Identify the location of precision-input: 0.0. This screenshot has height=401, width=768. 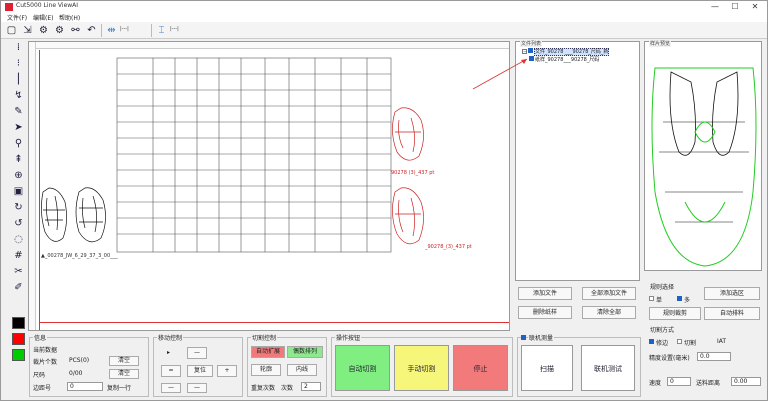
(714, 356).